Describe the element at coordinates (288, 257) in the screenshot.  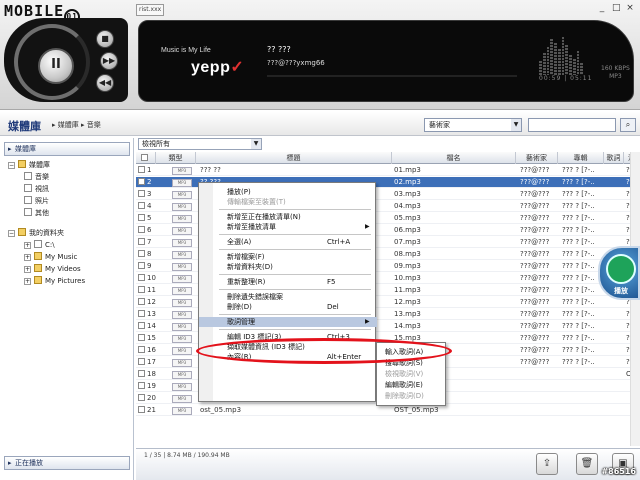
I see `context-menu-item: 新增檔案(F)` at that location.